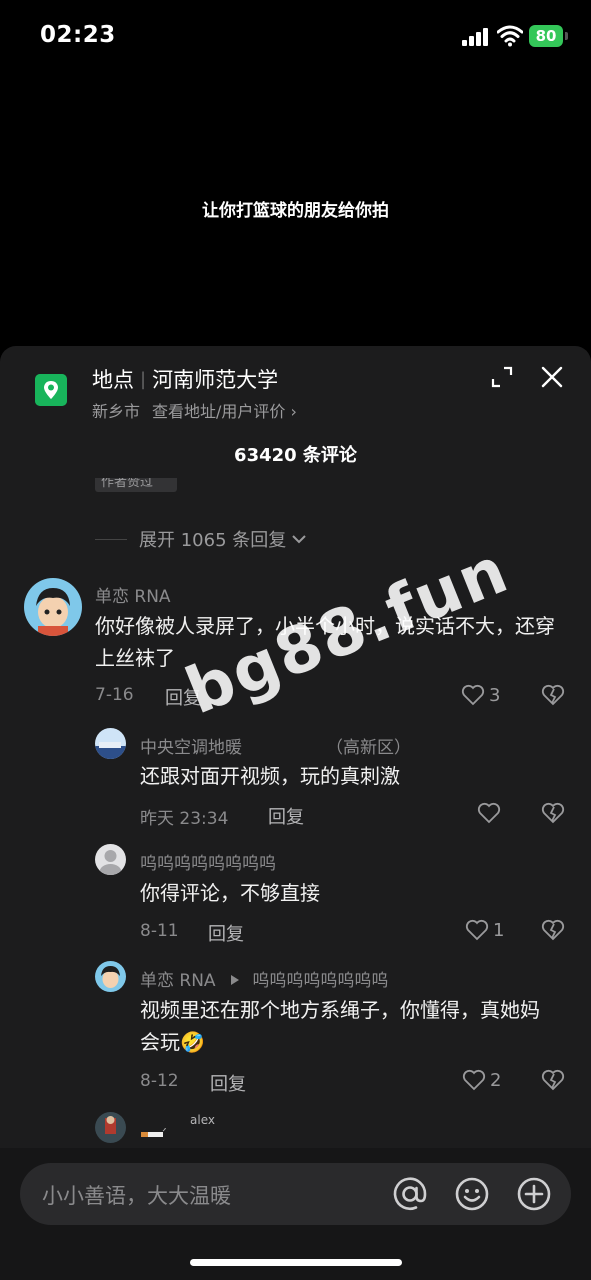 The width and height of the screenshot is (591, 1280). I want to click on status-time: 02:23, so click(78, 35).